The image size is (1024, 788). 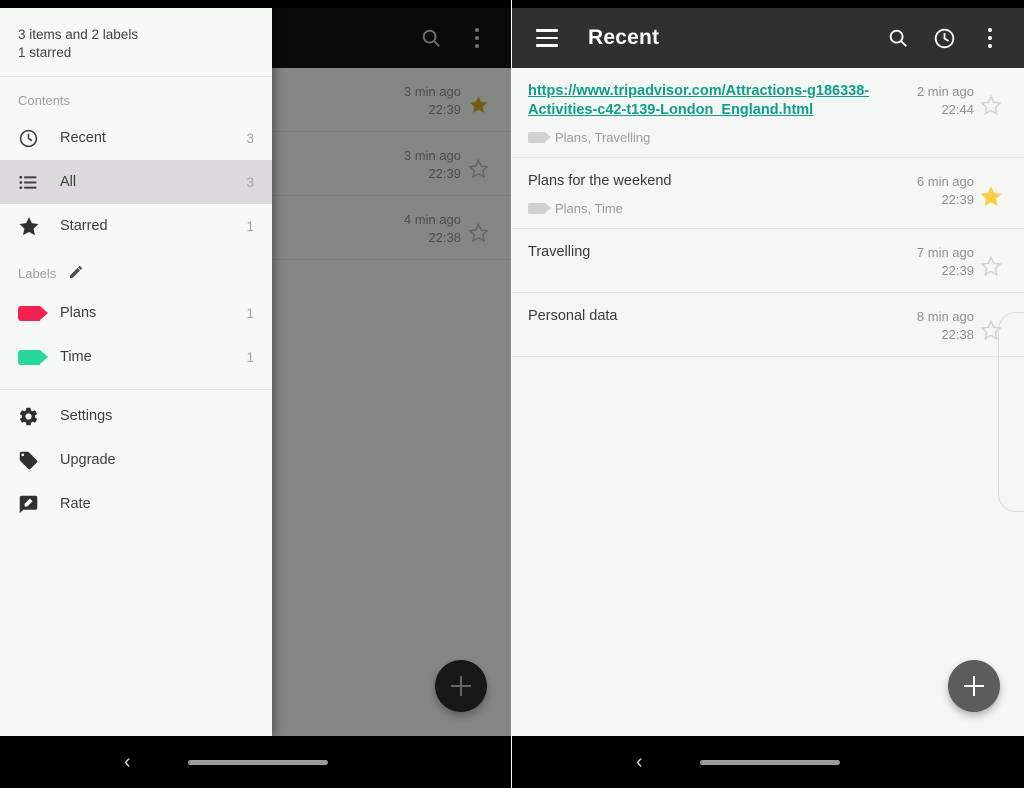 What do you see at coordinates (86, 416) in the screenshot?
I see `sidebar-item-label: Settings` at bounding box center [86, 416].